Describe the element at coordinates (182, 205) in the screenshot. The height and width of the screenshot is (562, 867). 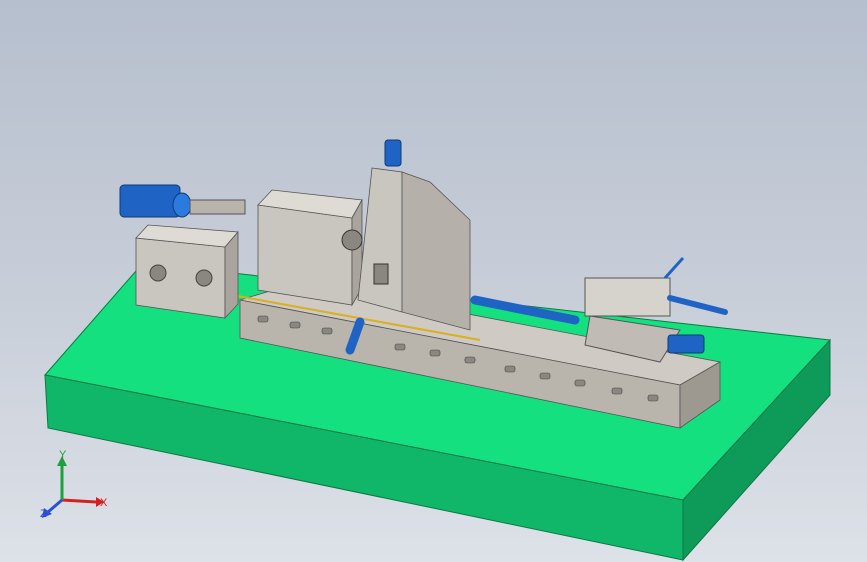
I see `motor-end` at that location.